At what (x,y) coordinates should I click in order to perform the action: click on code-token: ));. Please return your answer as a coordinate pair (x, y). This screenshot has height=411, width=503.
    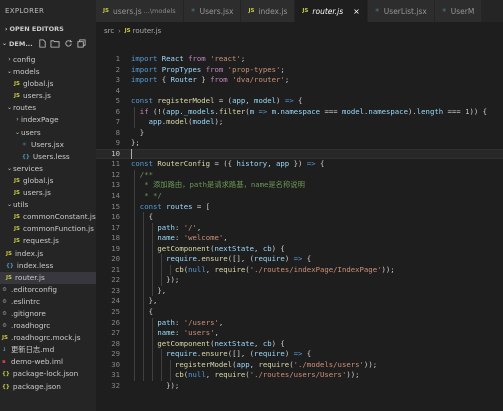
    Looking at the image, I should click on (388, 269).